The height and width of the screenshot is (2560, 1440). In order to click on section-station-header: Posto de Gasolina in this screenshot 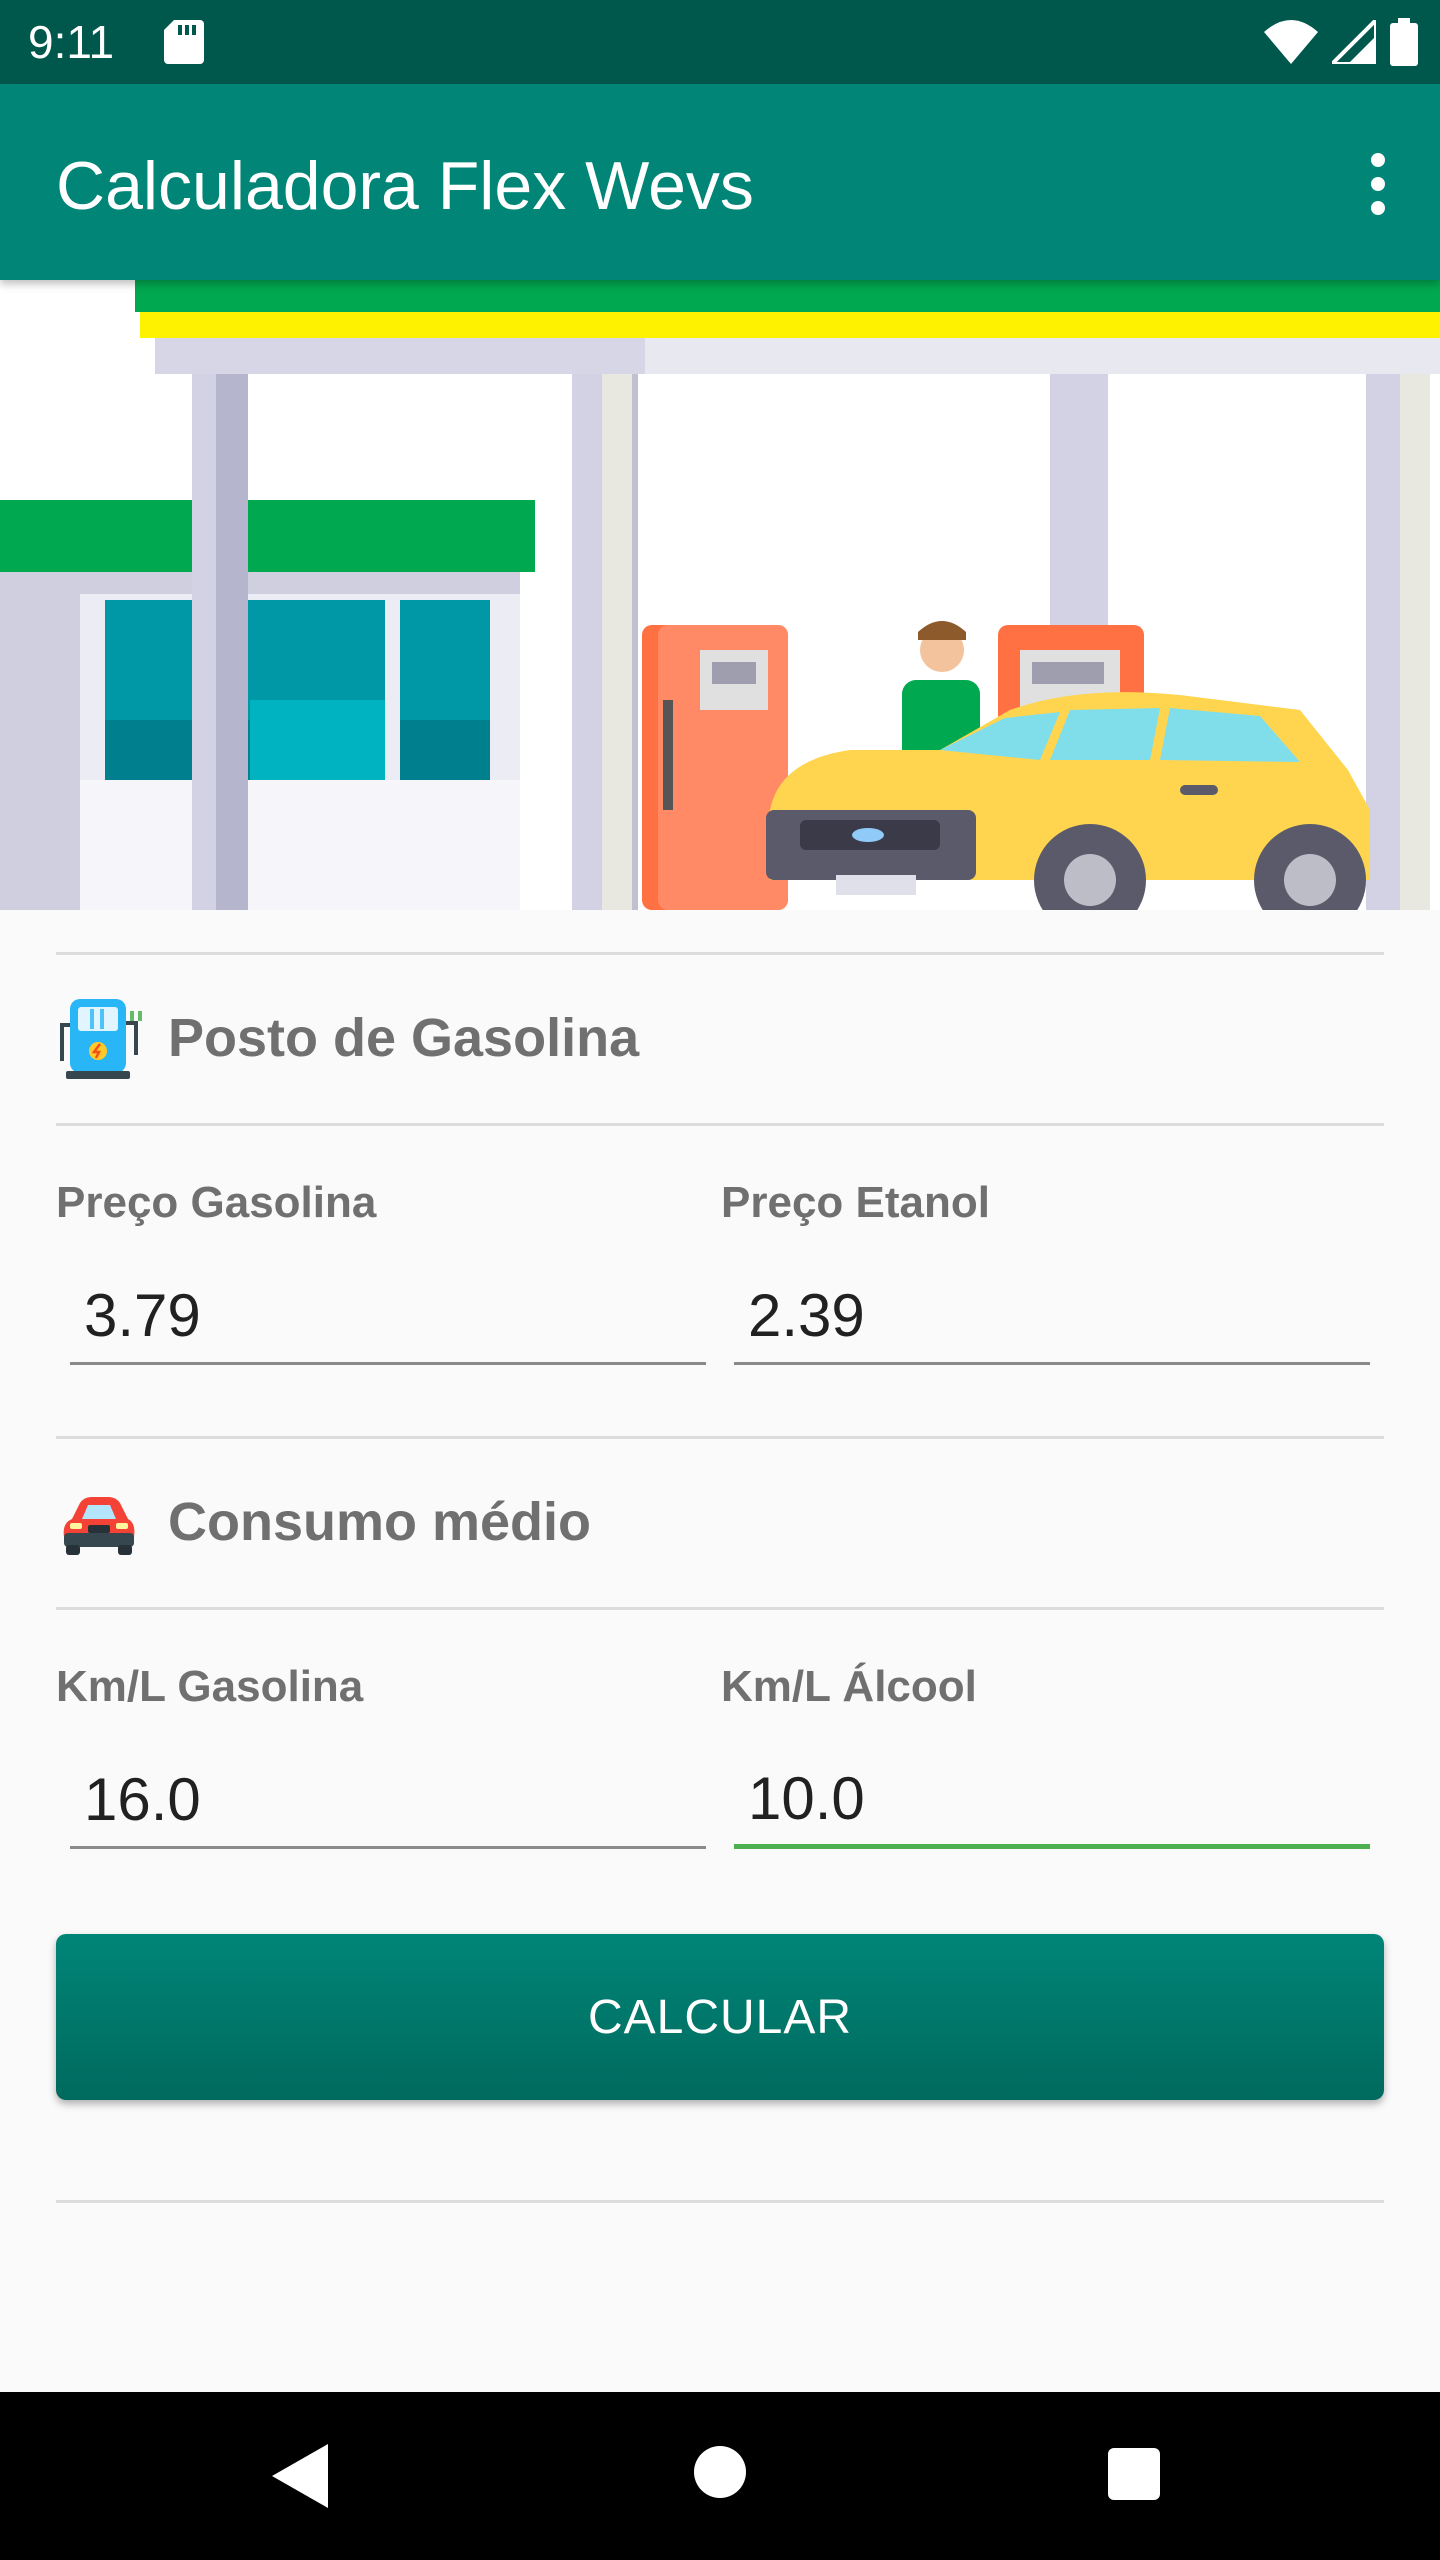, I will do `click(347, 1038)`.